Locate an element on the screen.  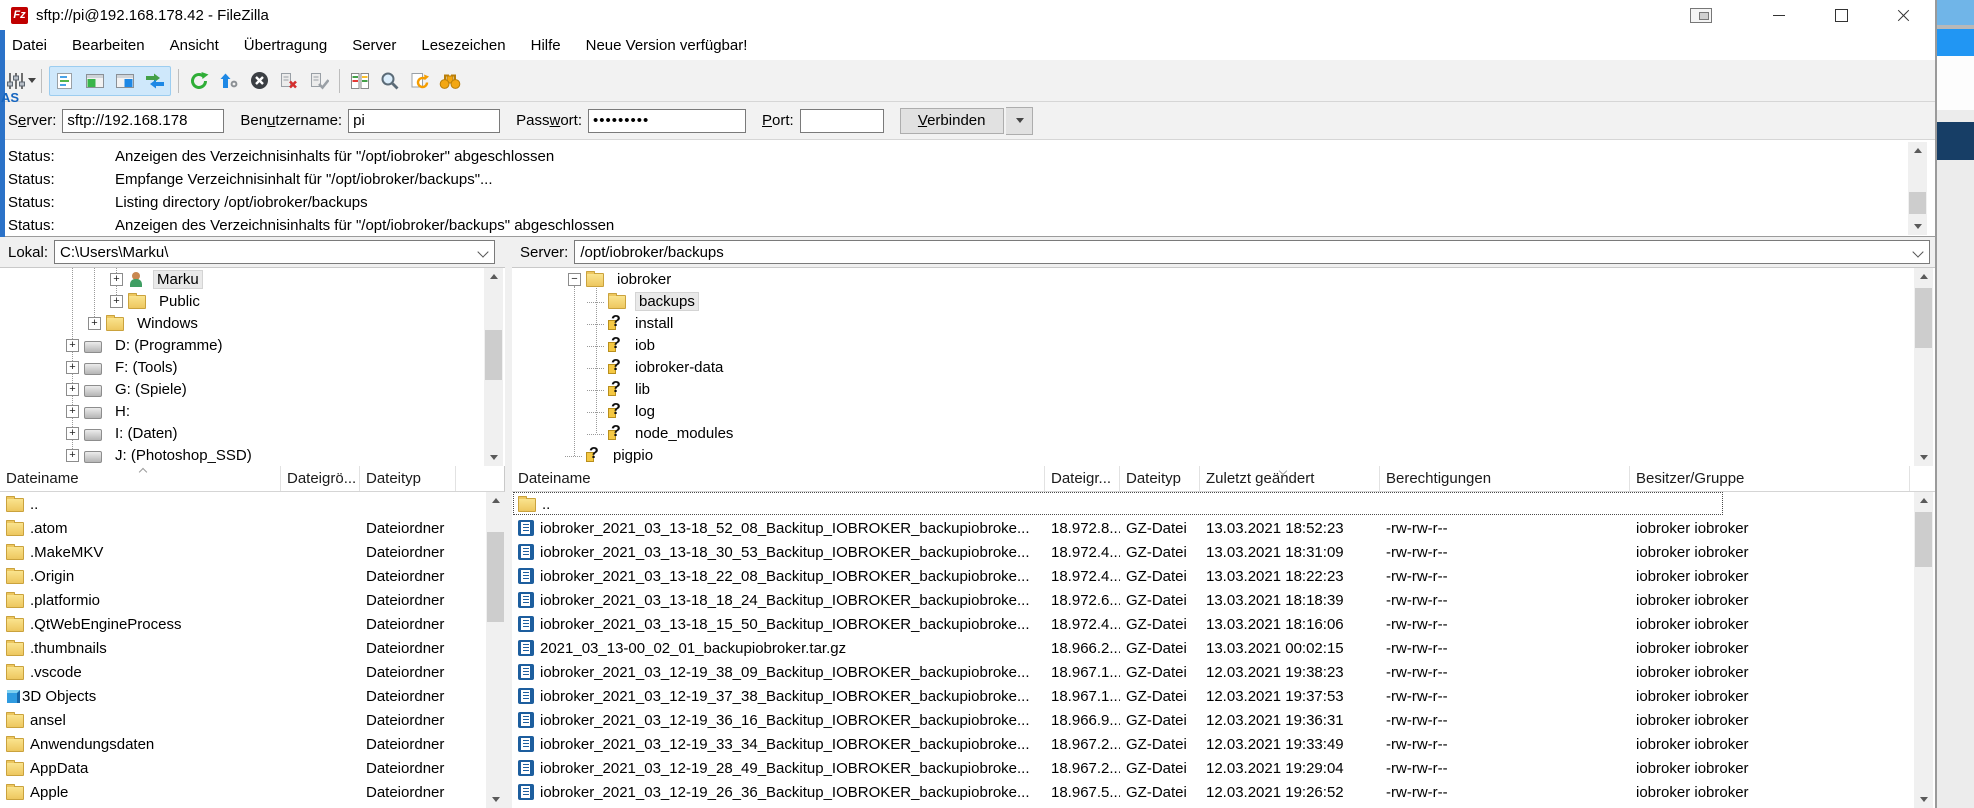
menu-item: Datei is located at coordinates (29, 45).